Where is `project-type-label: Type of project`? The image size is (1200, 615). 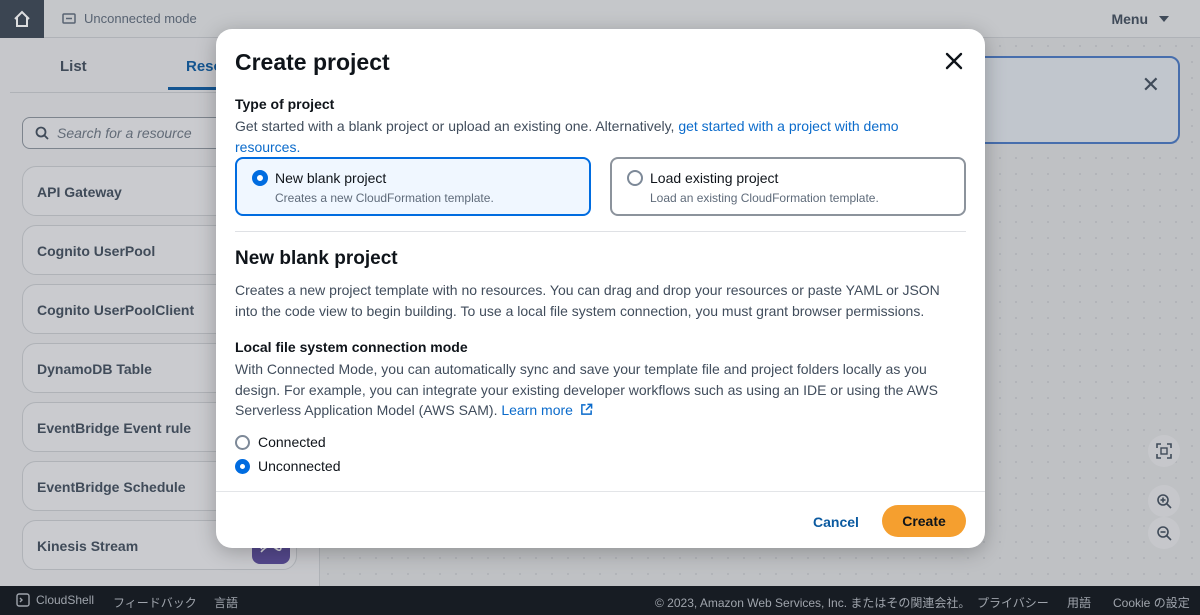 project-type-label: Type of project is located at coordinates (285, 104).